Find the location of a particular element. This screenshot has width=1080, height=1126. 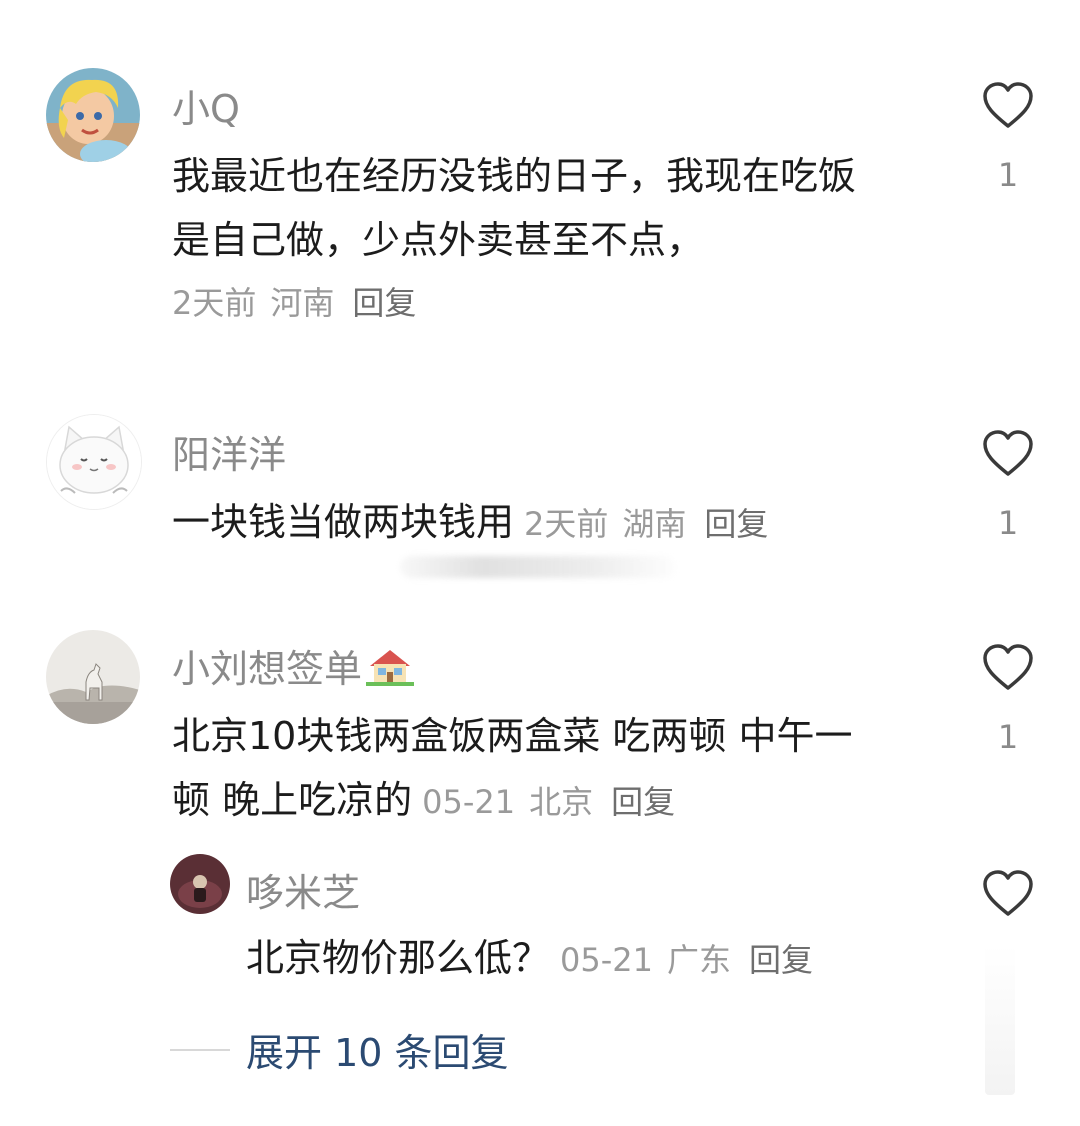

comment-meta: 2天前 河南 回复 is located at coordinates (294, 301).